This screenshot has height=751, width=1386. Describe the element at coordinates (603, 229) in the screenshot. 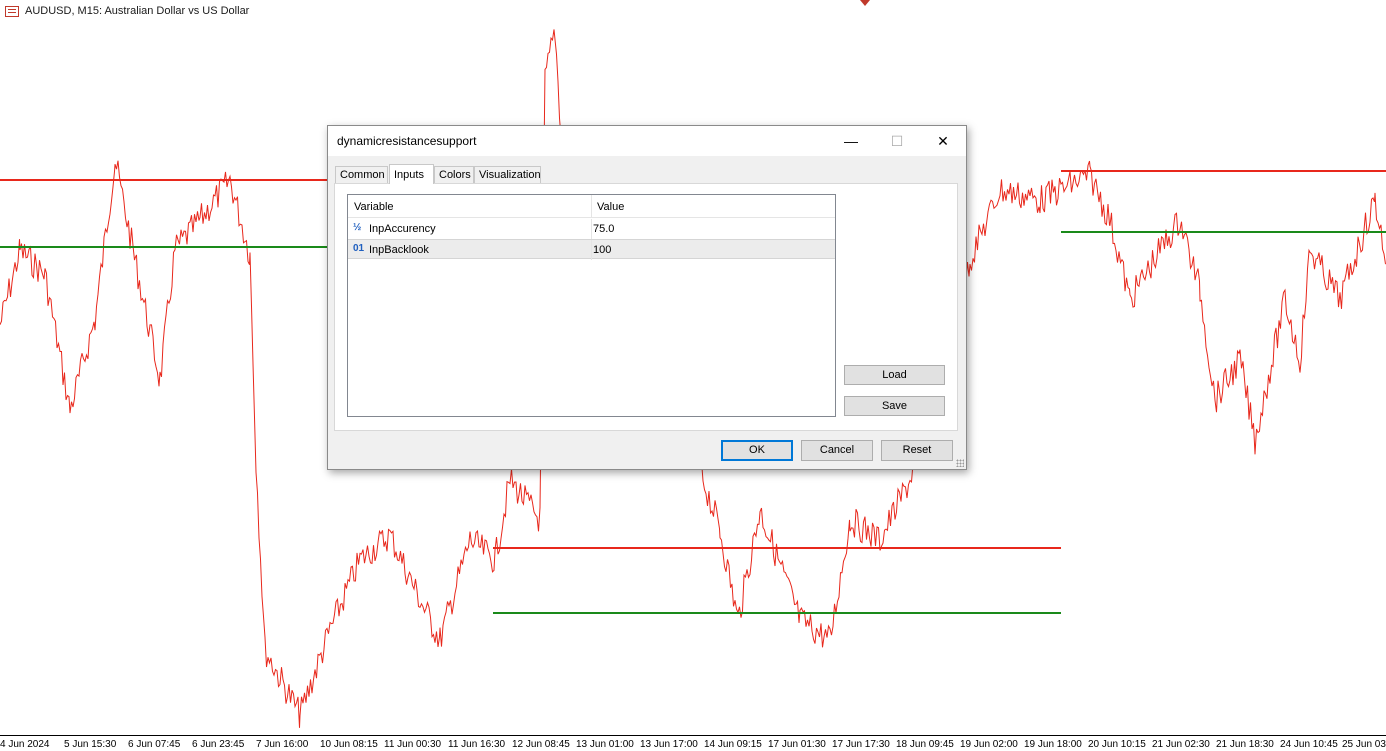

I see `variable-value: 75.0` at that location.